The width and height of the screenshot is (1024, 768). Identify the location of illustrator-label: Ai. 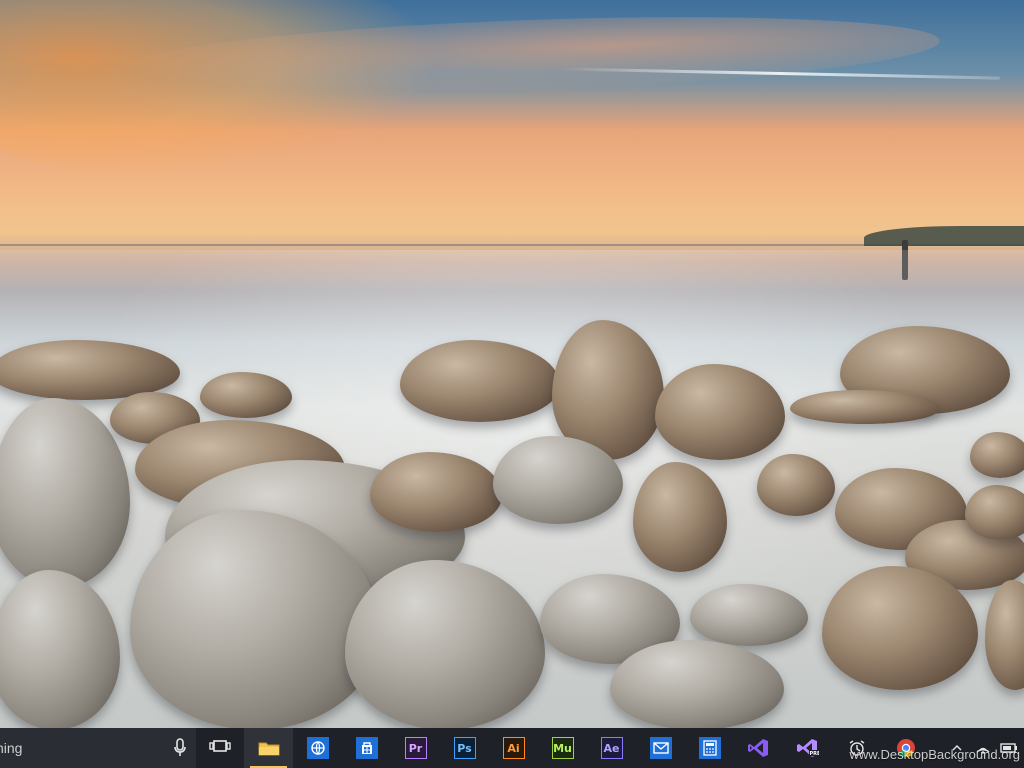
(513, 748).